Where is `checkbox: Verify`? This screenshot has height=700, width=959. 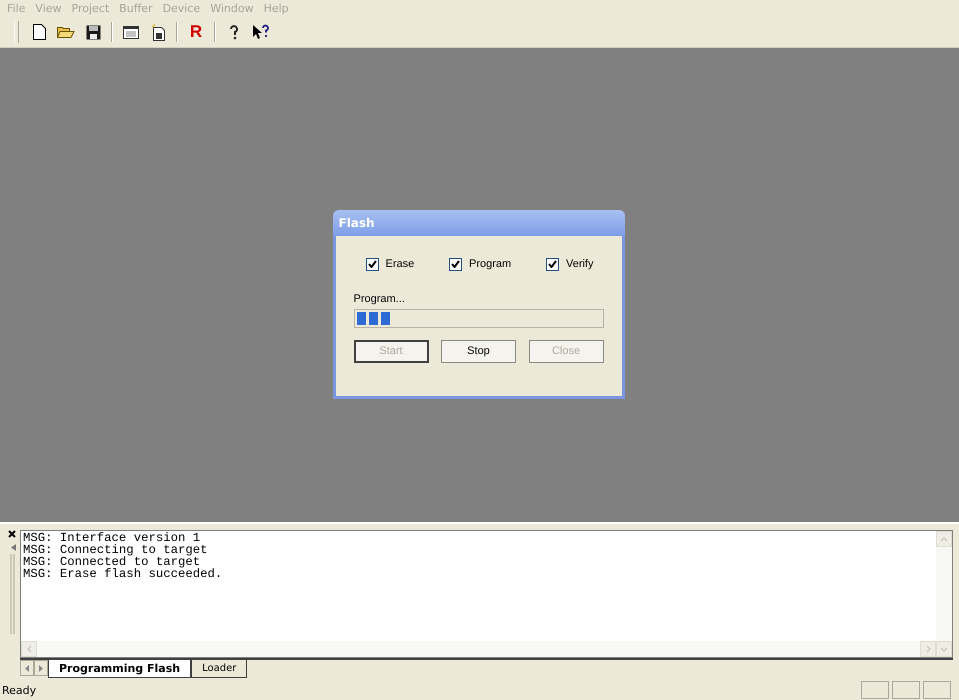 checkbox: Verify is located at coordinates (570, 264).